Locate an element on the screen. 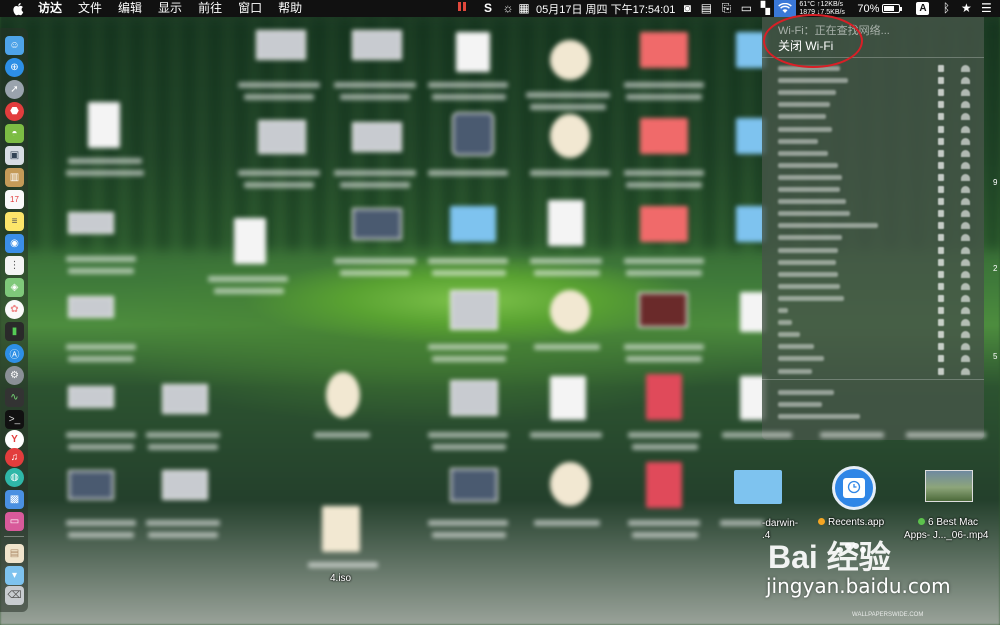 This screenshot has width=1000, height=625. maps-icon: ◈ is located at coordinates (14, 287).